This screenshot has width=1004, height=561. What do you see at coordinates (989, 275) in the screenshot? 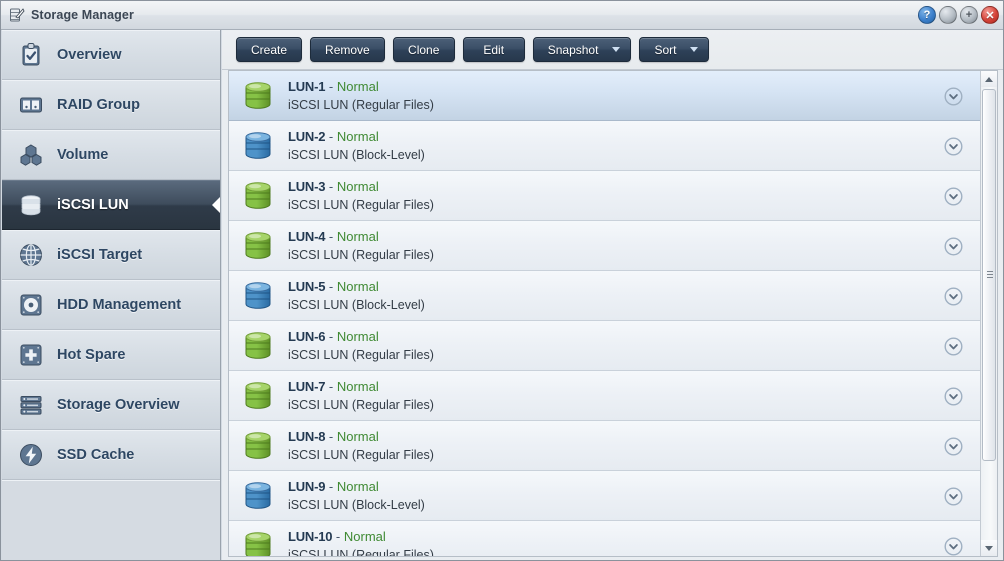
I see `scrollbar-thumb` at bounding box center [989, 275].